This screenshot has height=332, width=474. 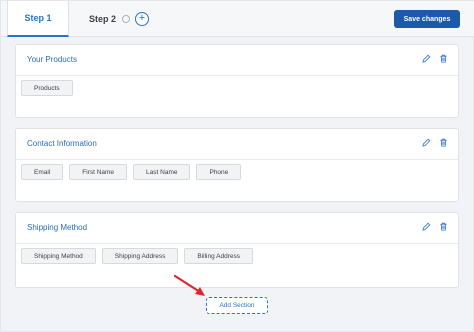 What do you see at coordinates (42, 172) in the screenshot?
I see `field-chip: Email` at bounding box center [42, 172].